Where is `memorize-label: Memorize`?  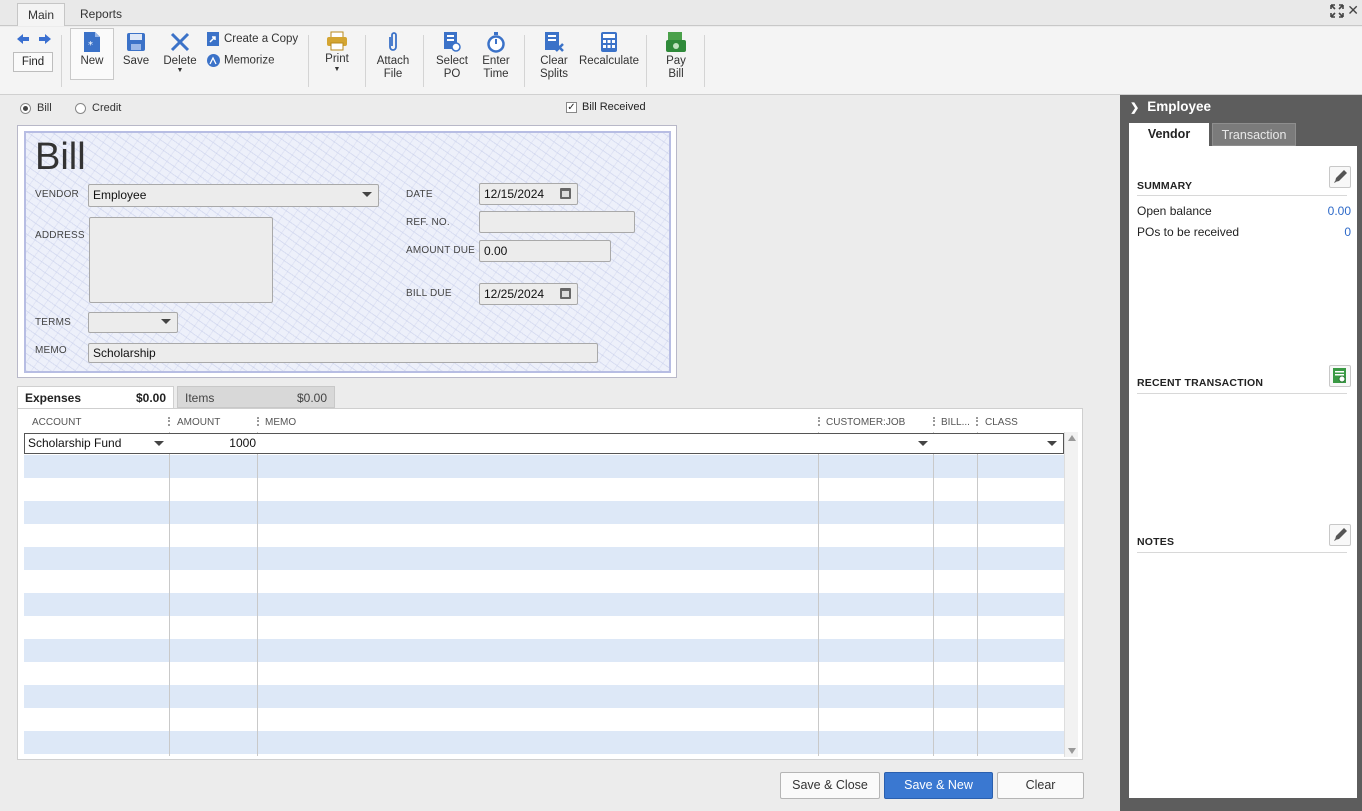 memorize-label: Memorize is located at coordinates (249, 60).